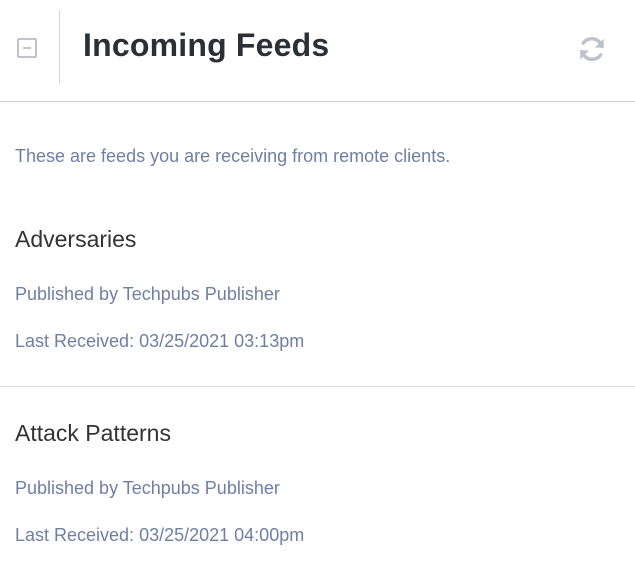  Describe the element at coordinates (160, 341) in the screenshot. I see `feed-last-received: Last Received: 03/25/2021 03:13pm` at that location.